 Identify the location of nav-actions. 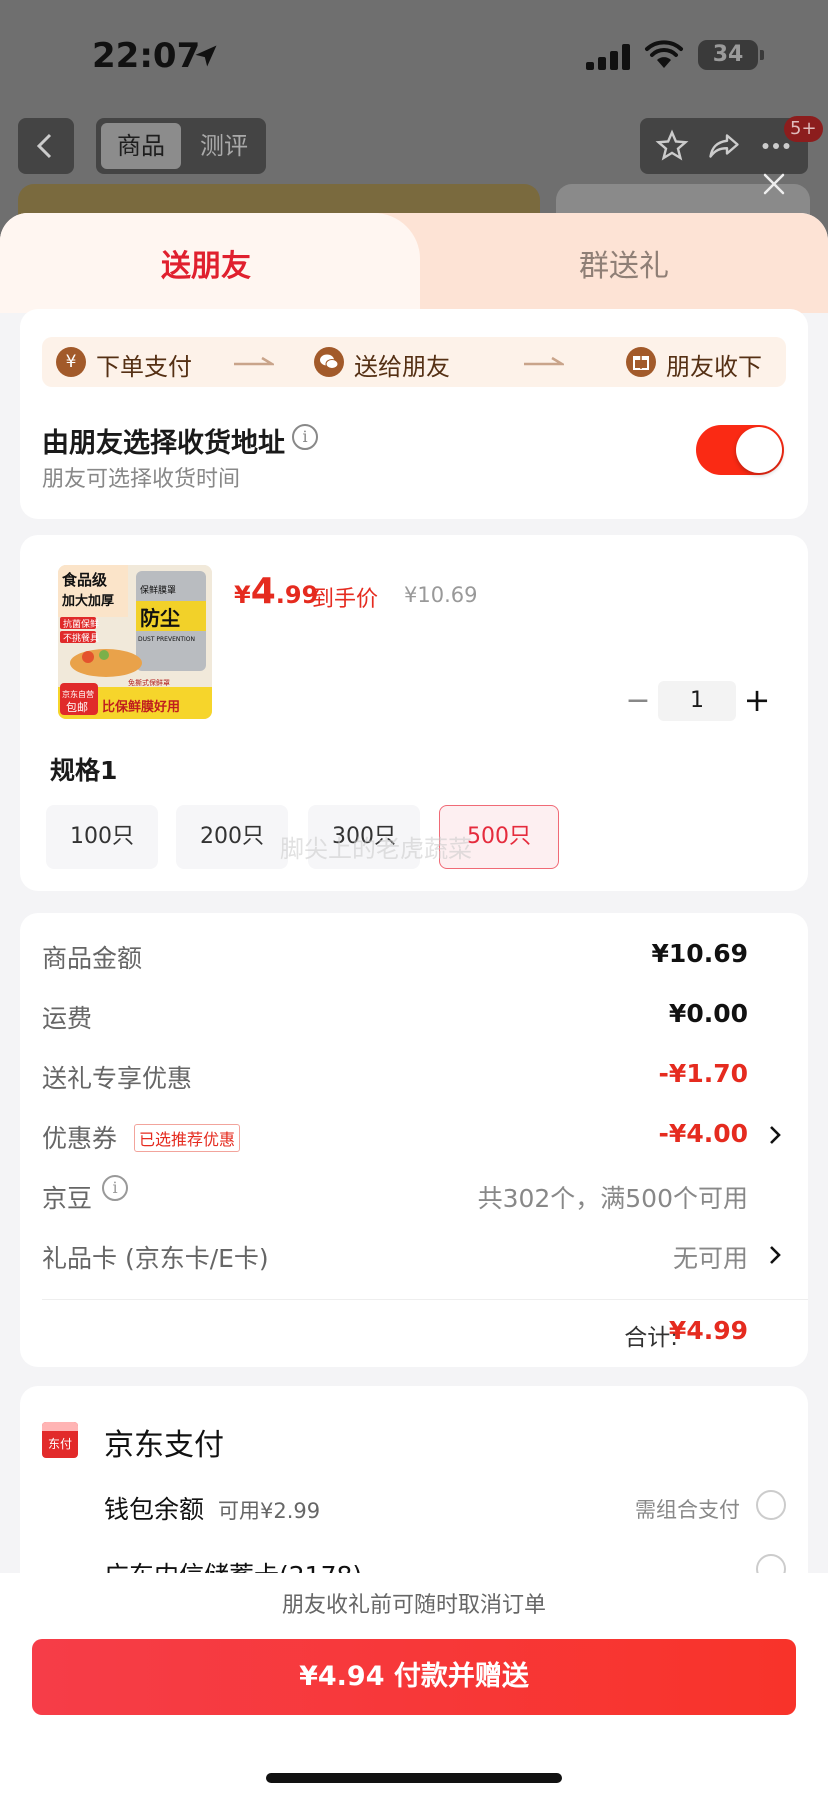
(724, 146).